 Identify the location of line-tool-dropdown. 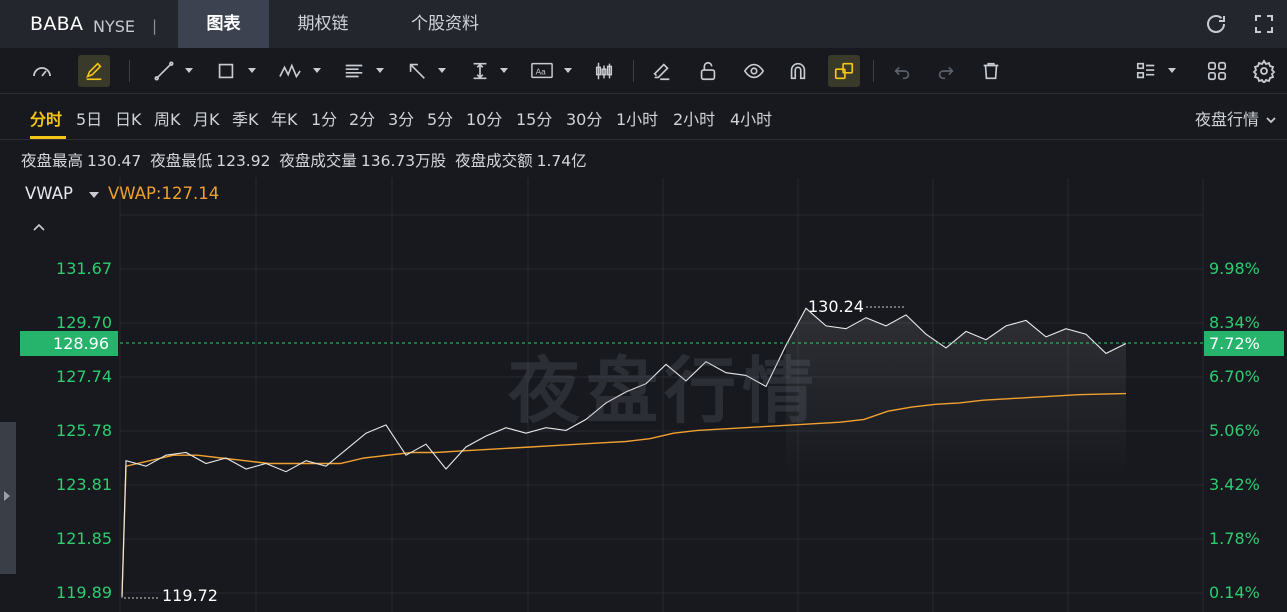
(189, 70).